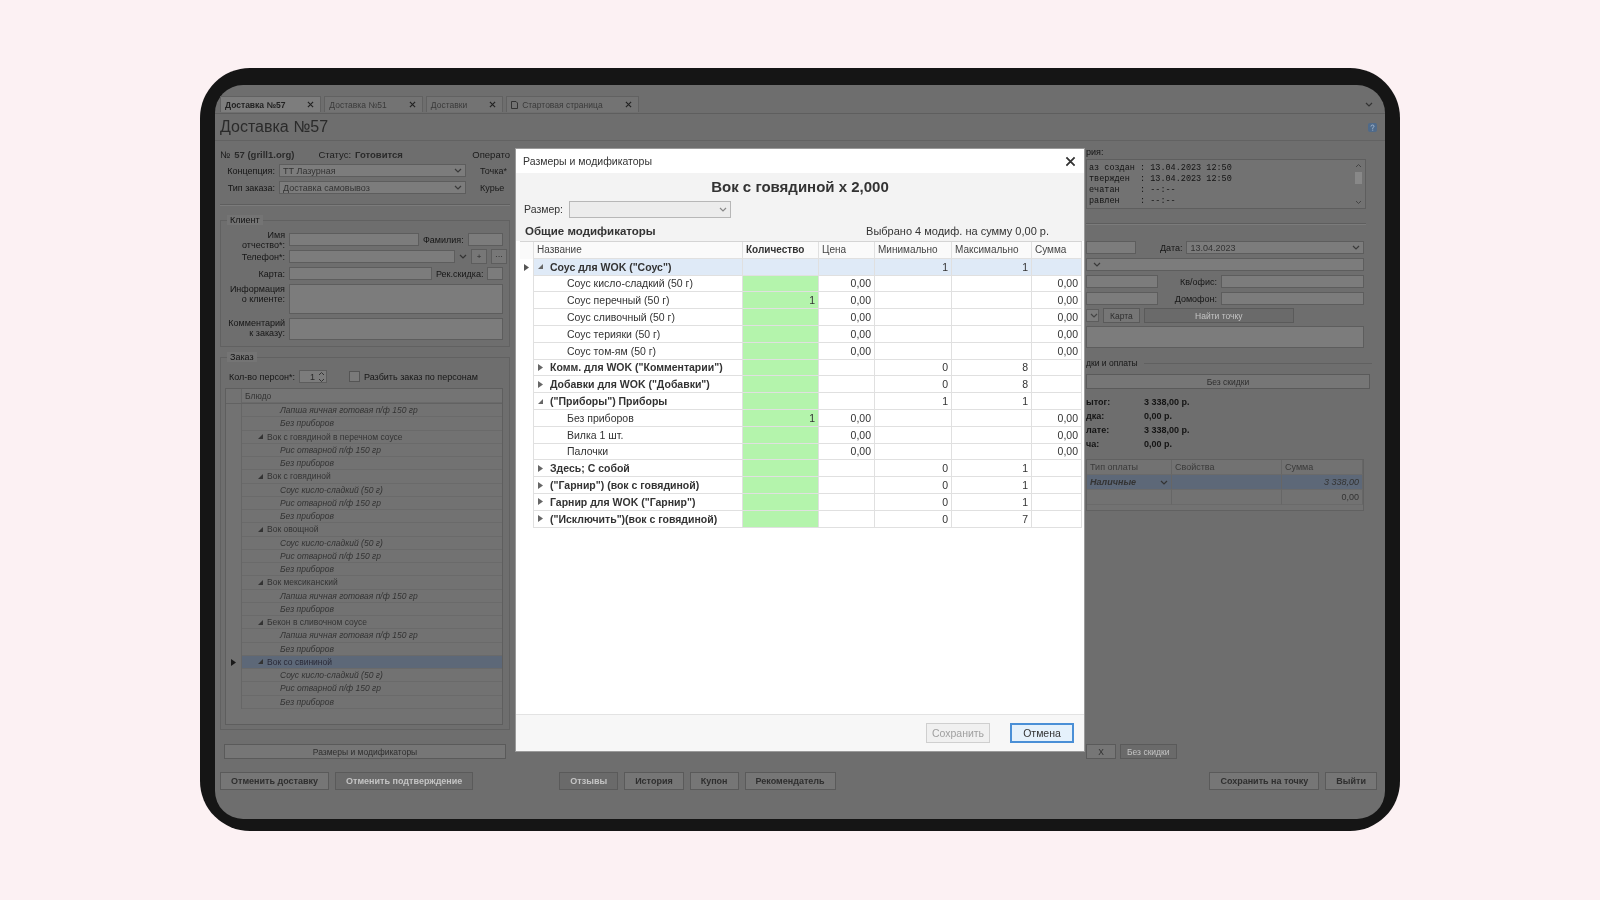 The height and width of the screenshot is (900, 1600). I want to click on table-cell: Здесь; С собой, so click(638, 469).